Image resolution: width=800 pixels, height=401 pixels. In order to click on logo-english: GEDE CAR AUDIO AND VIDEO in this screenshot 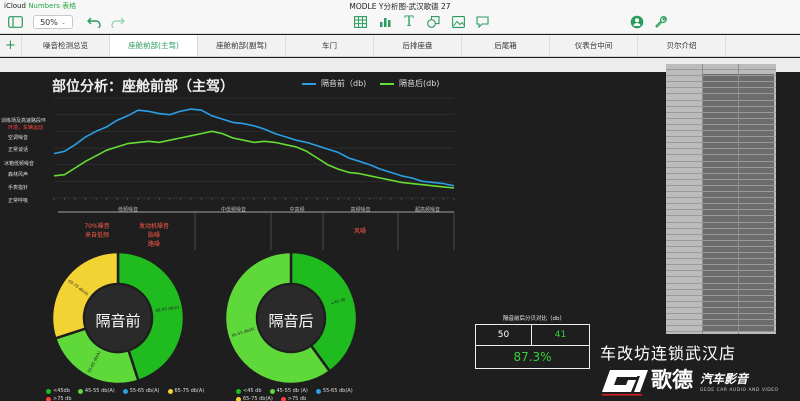, I will do `click(739, 390)`.